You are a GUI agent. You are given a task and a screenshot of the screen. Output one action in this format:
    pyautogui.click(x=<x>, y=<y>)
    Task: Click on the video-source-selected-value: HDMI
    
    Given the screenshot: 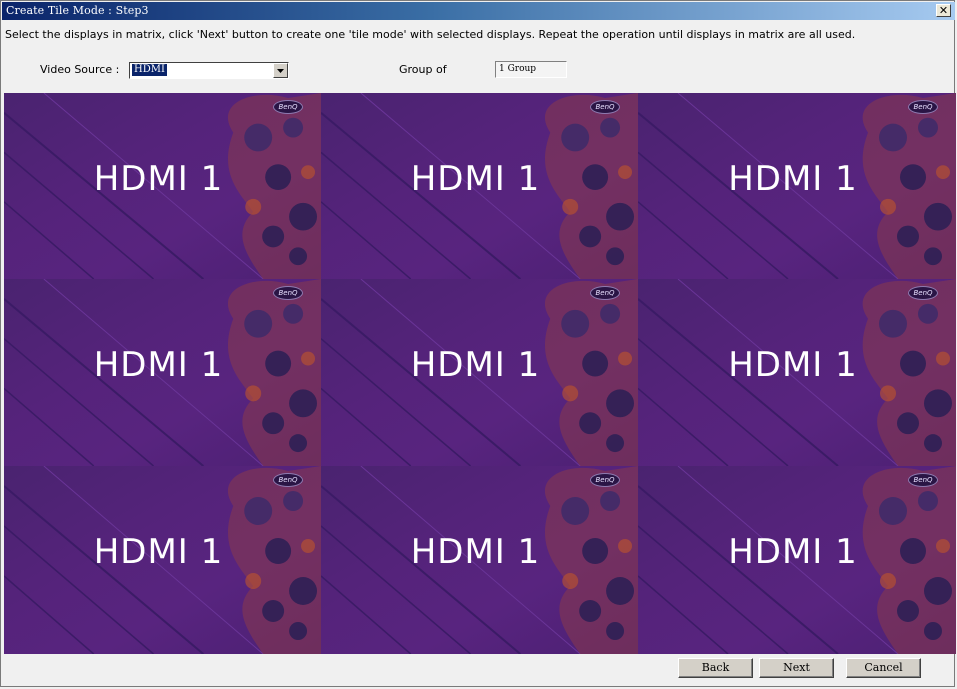 What is the action you would take?
    pyautogui.click(x=149, y=70)
    